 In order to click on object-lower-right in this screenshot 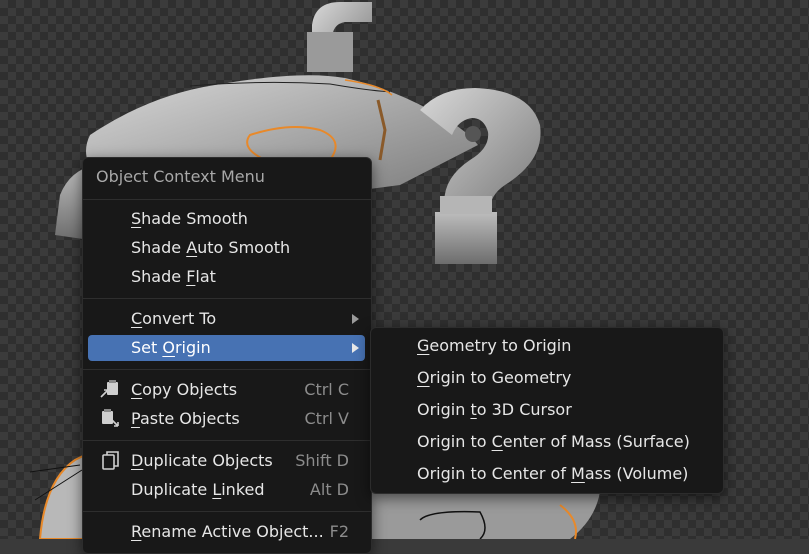, I will do `click(486, 515)`.